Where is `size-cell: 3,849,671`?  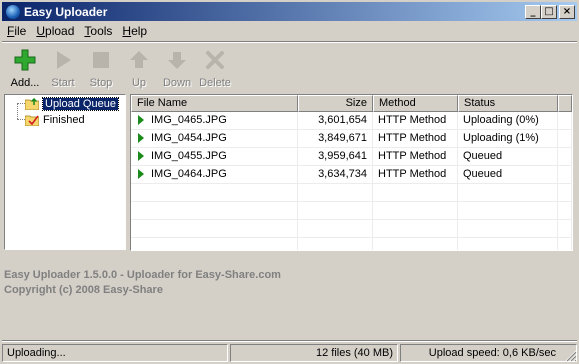
size-cell: 3,849,671 is located at coordinates (335, 138).